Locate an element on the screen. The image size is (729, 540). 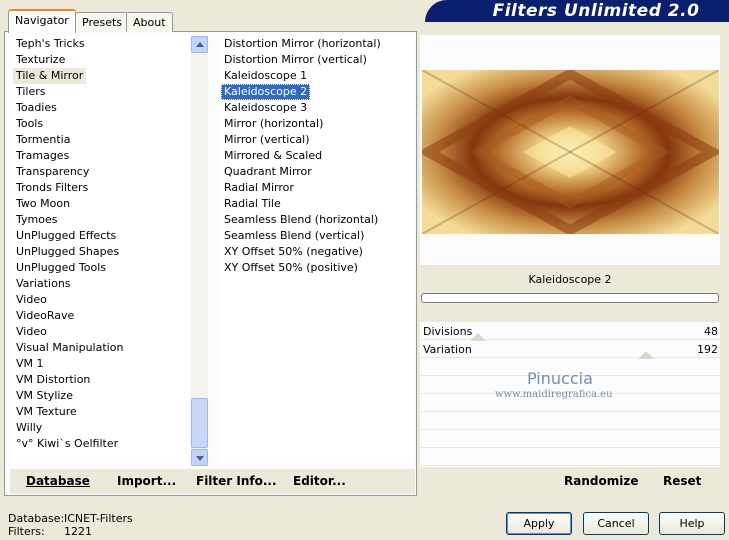
category-label: Willy is located at coordinates (29, 427).